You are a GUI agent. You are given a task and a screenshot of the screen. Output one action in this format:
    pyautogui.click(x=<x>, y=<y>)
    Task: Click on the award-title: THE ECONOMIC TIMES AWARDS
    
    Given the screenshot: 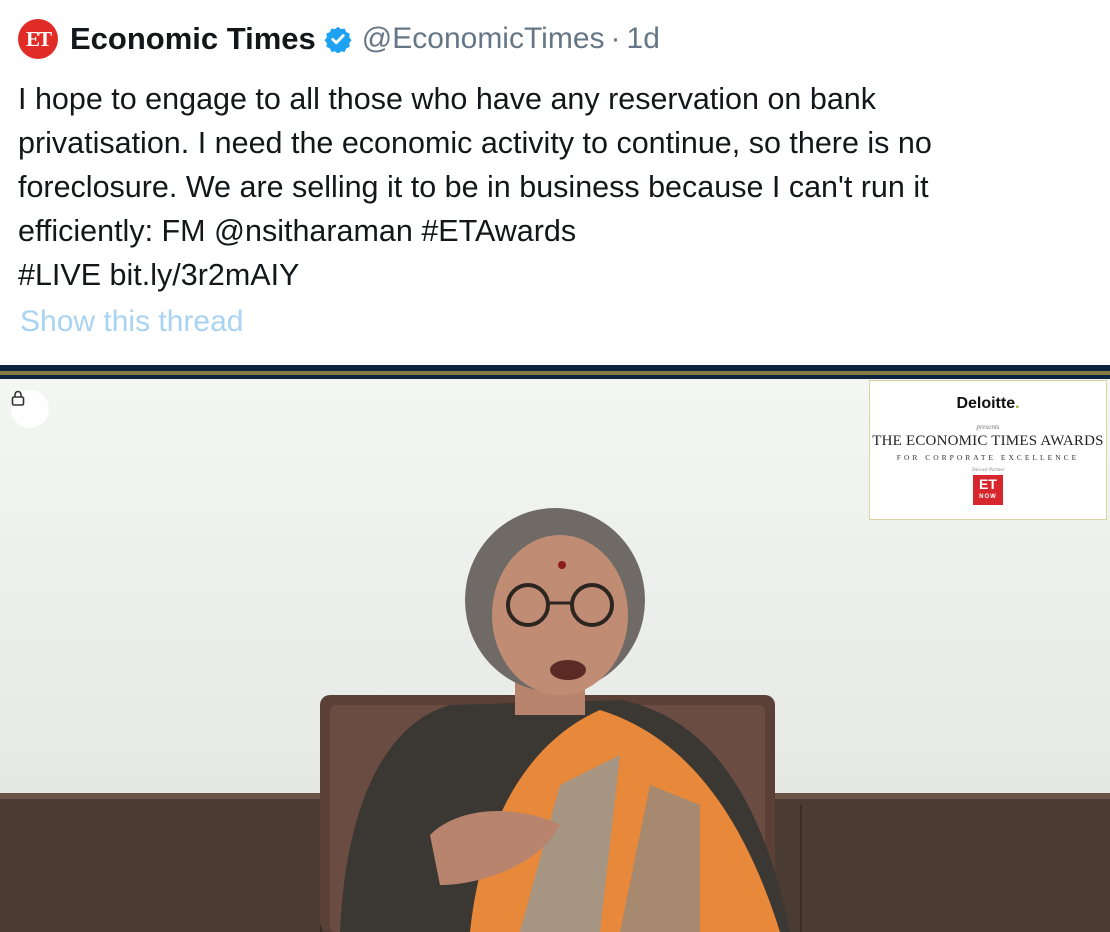 What is the action you would take?
    pyautogui.click(x=988, y=441)
    